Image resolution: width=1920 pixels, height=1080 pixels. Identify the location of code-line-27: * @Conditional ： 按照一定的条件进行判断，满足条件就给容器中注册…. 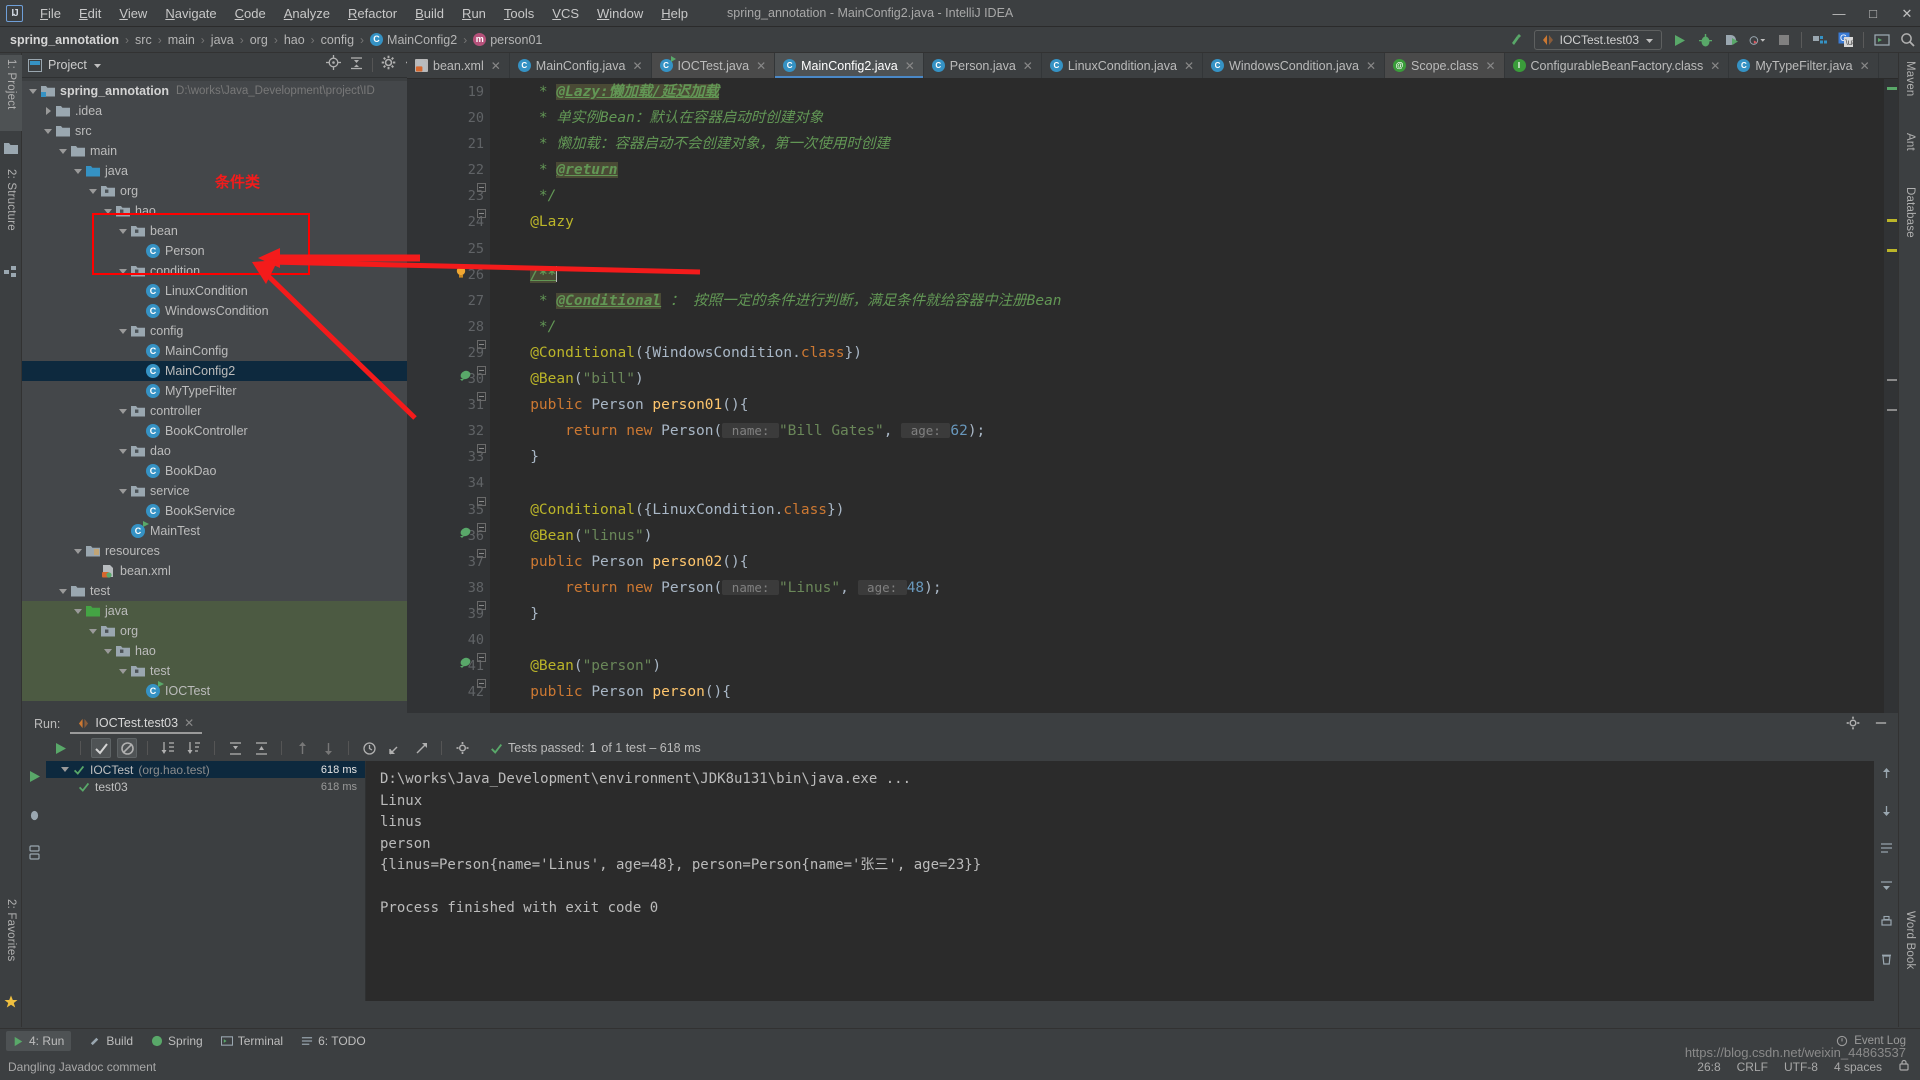
(1194, 301).